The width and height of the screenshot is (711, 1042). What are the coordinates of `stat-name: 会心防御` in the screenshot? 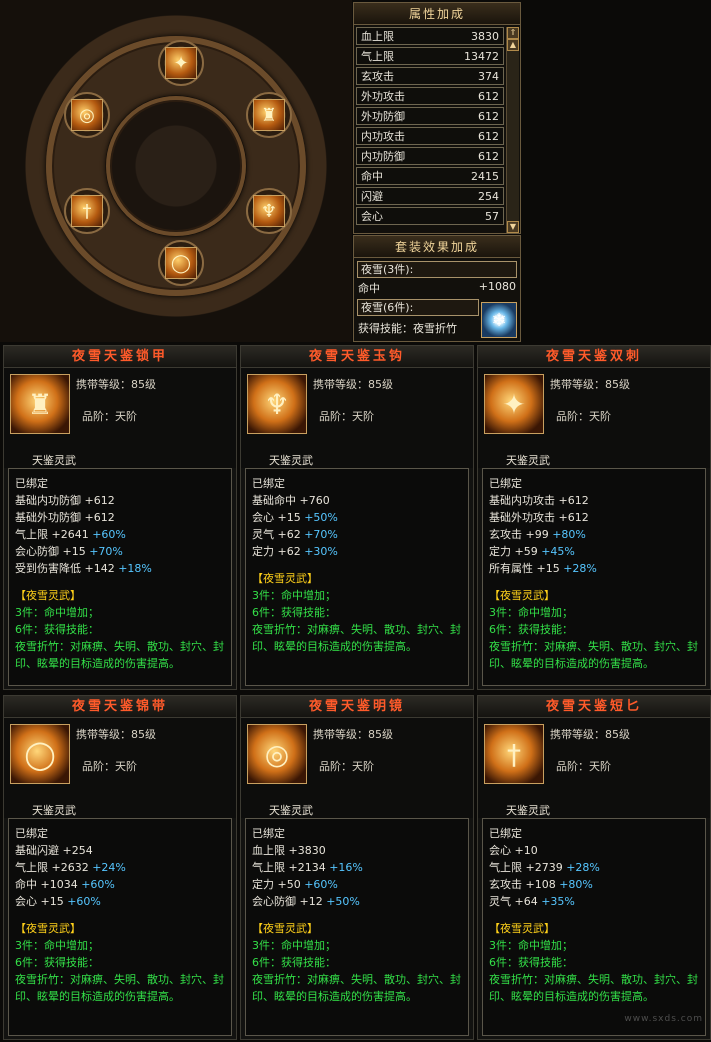 It's located at (274, 901).